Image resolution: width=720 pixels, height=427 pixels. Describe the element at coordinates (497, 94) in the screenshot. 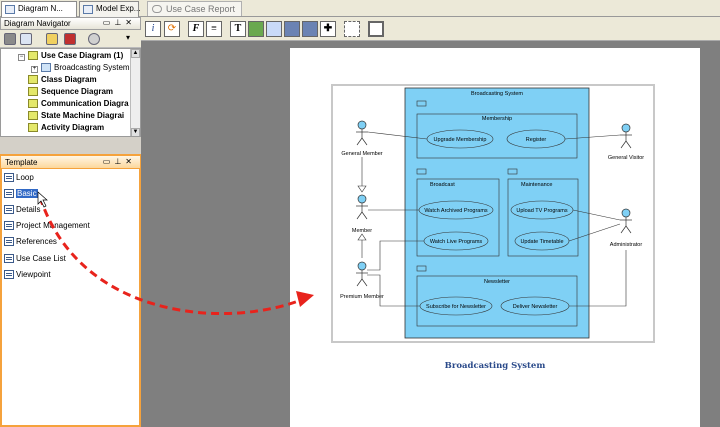

I see `system-title: Broadcasting System` at that location.